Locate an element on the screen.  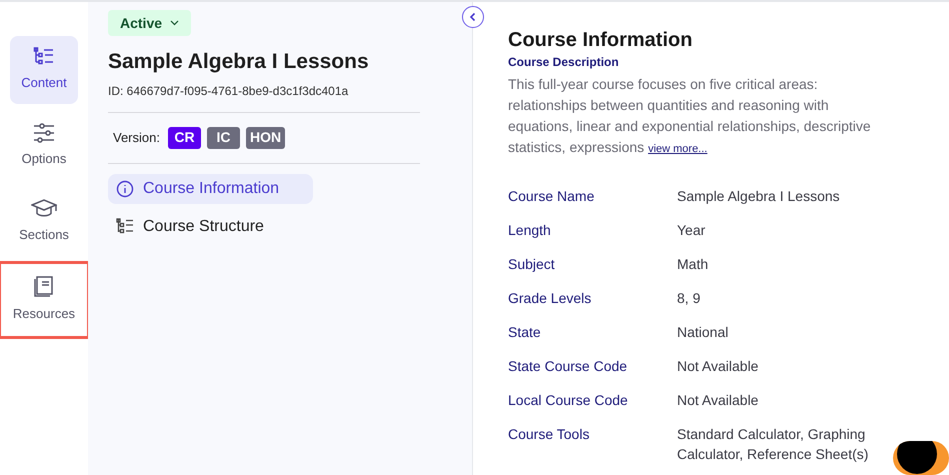
field-label: Course Tools is located at coordinates (549, 434).